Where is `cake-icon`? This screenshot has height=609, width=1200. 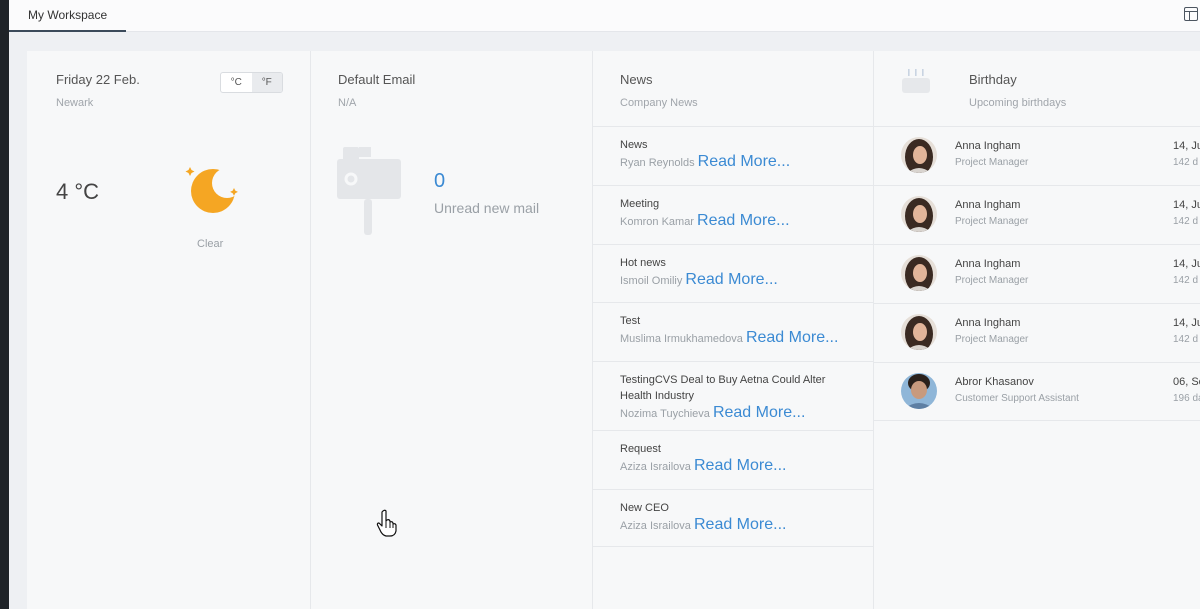 cake-icon is located at coordinates (916, 81).